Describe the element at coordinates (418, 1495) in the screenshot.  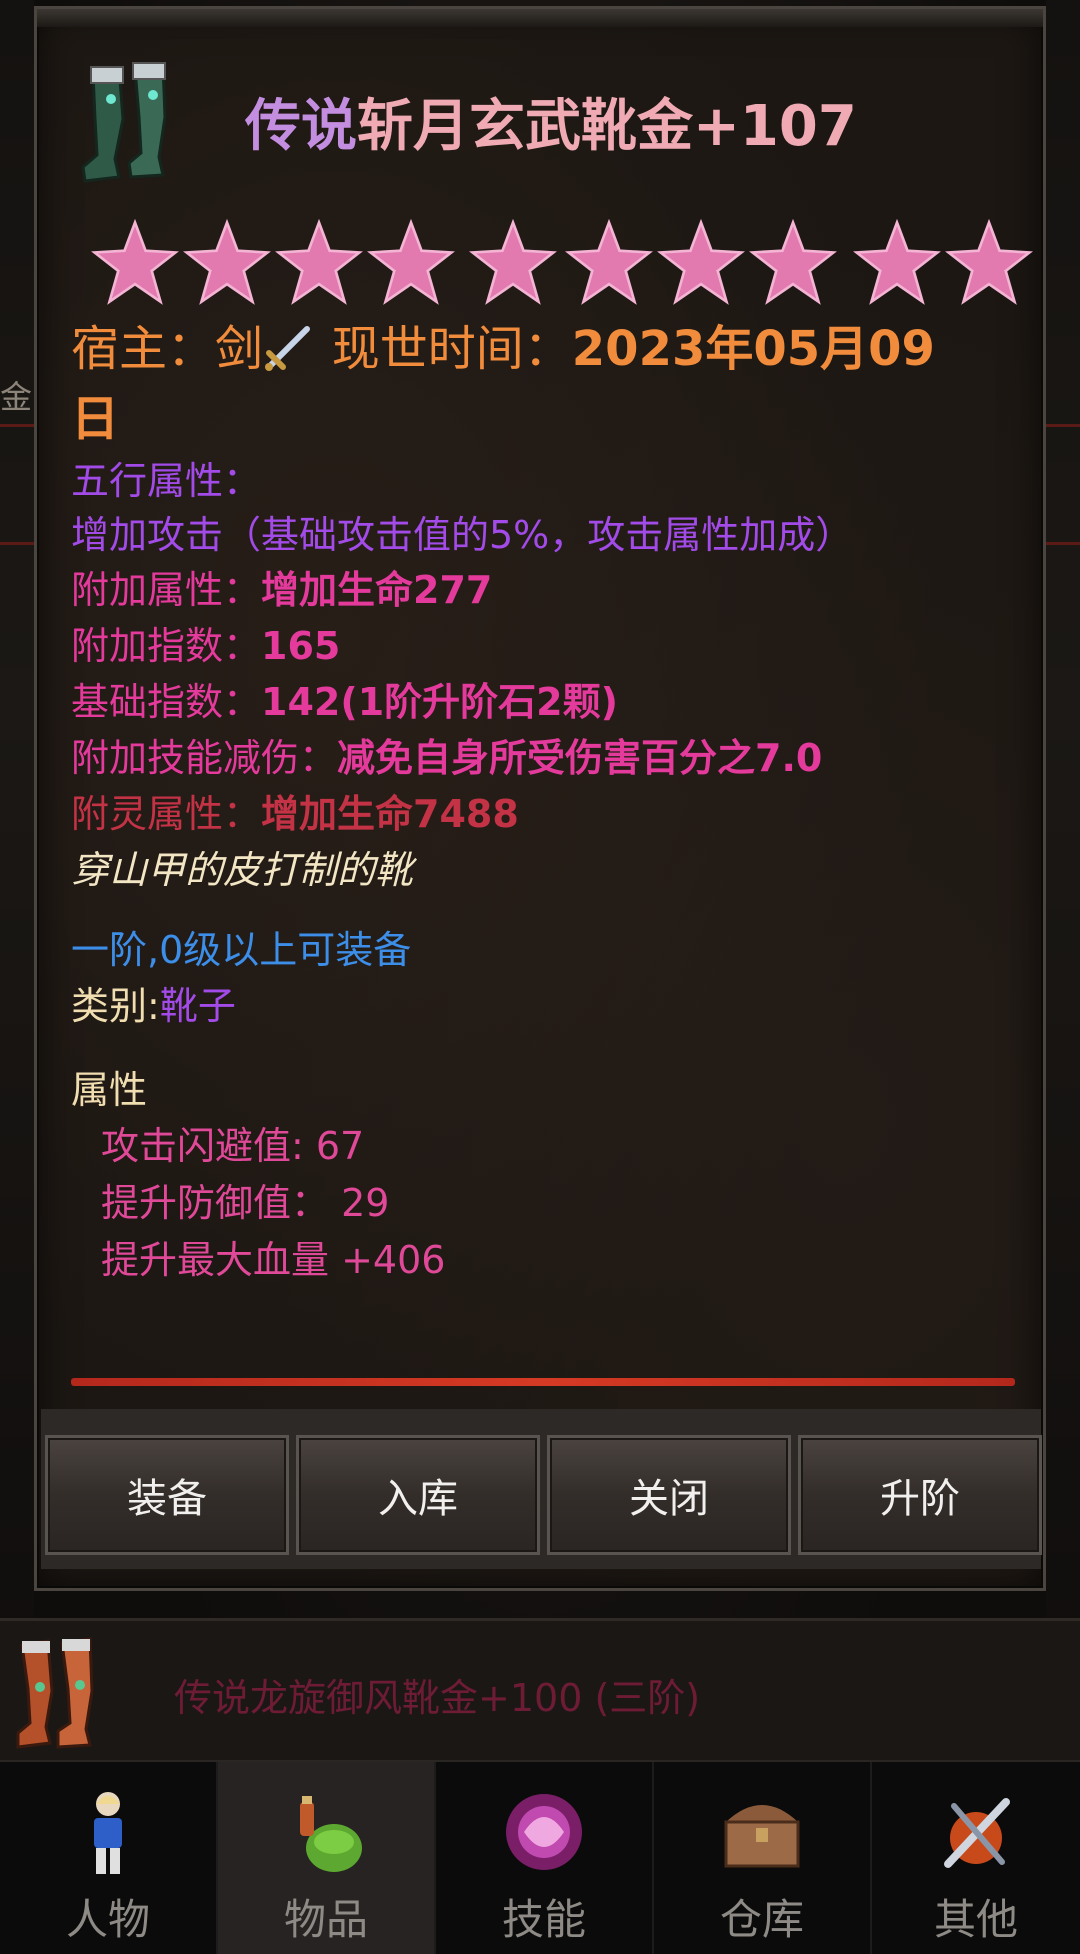
I see `store-button: 入库` at that location.